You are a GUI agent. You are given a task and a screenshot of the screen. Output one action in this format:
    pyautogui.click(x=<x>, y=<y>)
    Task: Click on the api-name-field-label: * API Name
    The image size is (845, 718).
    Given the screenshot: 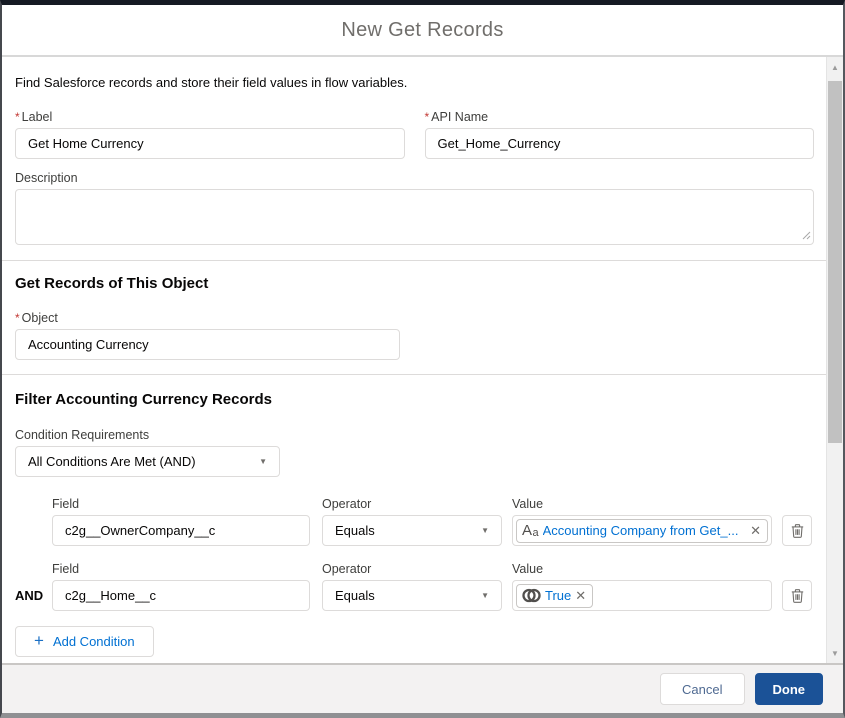 What is the action you would take?
    pyautogui.click(x=456, y=117)
    